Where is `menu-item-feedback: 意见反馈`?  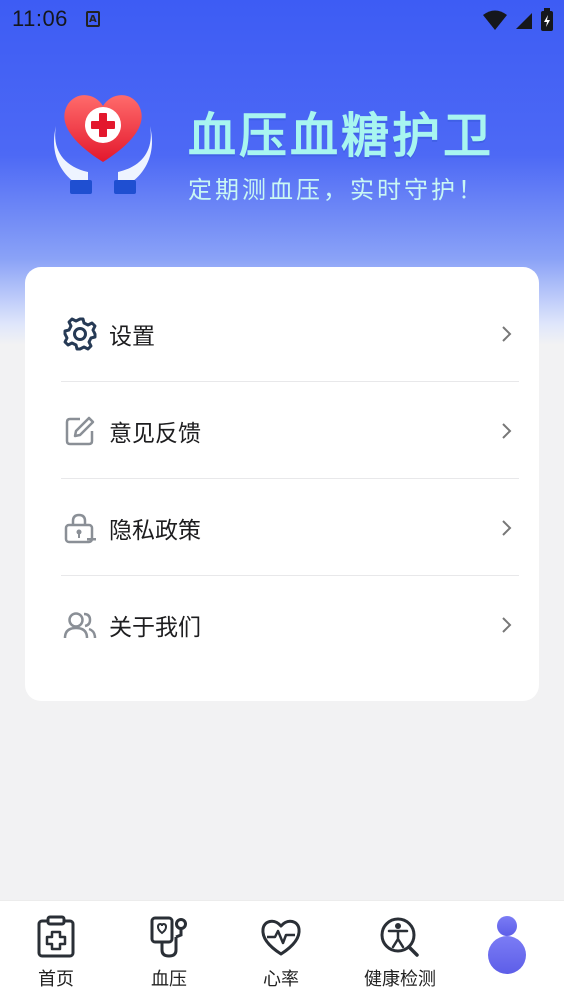
menu-item-feedback: 意见反馈 is located at coordinates (290, 430).